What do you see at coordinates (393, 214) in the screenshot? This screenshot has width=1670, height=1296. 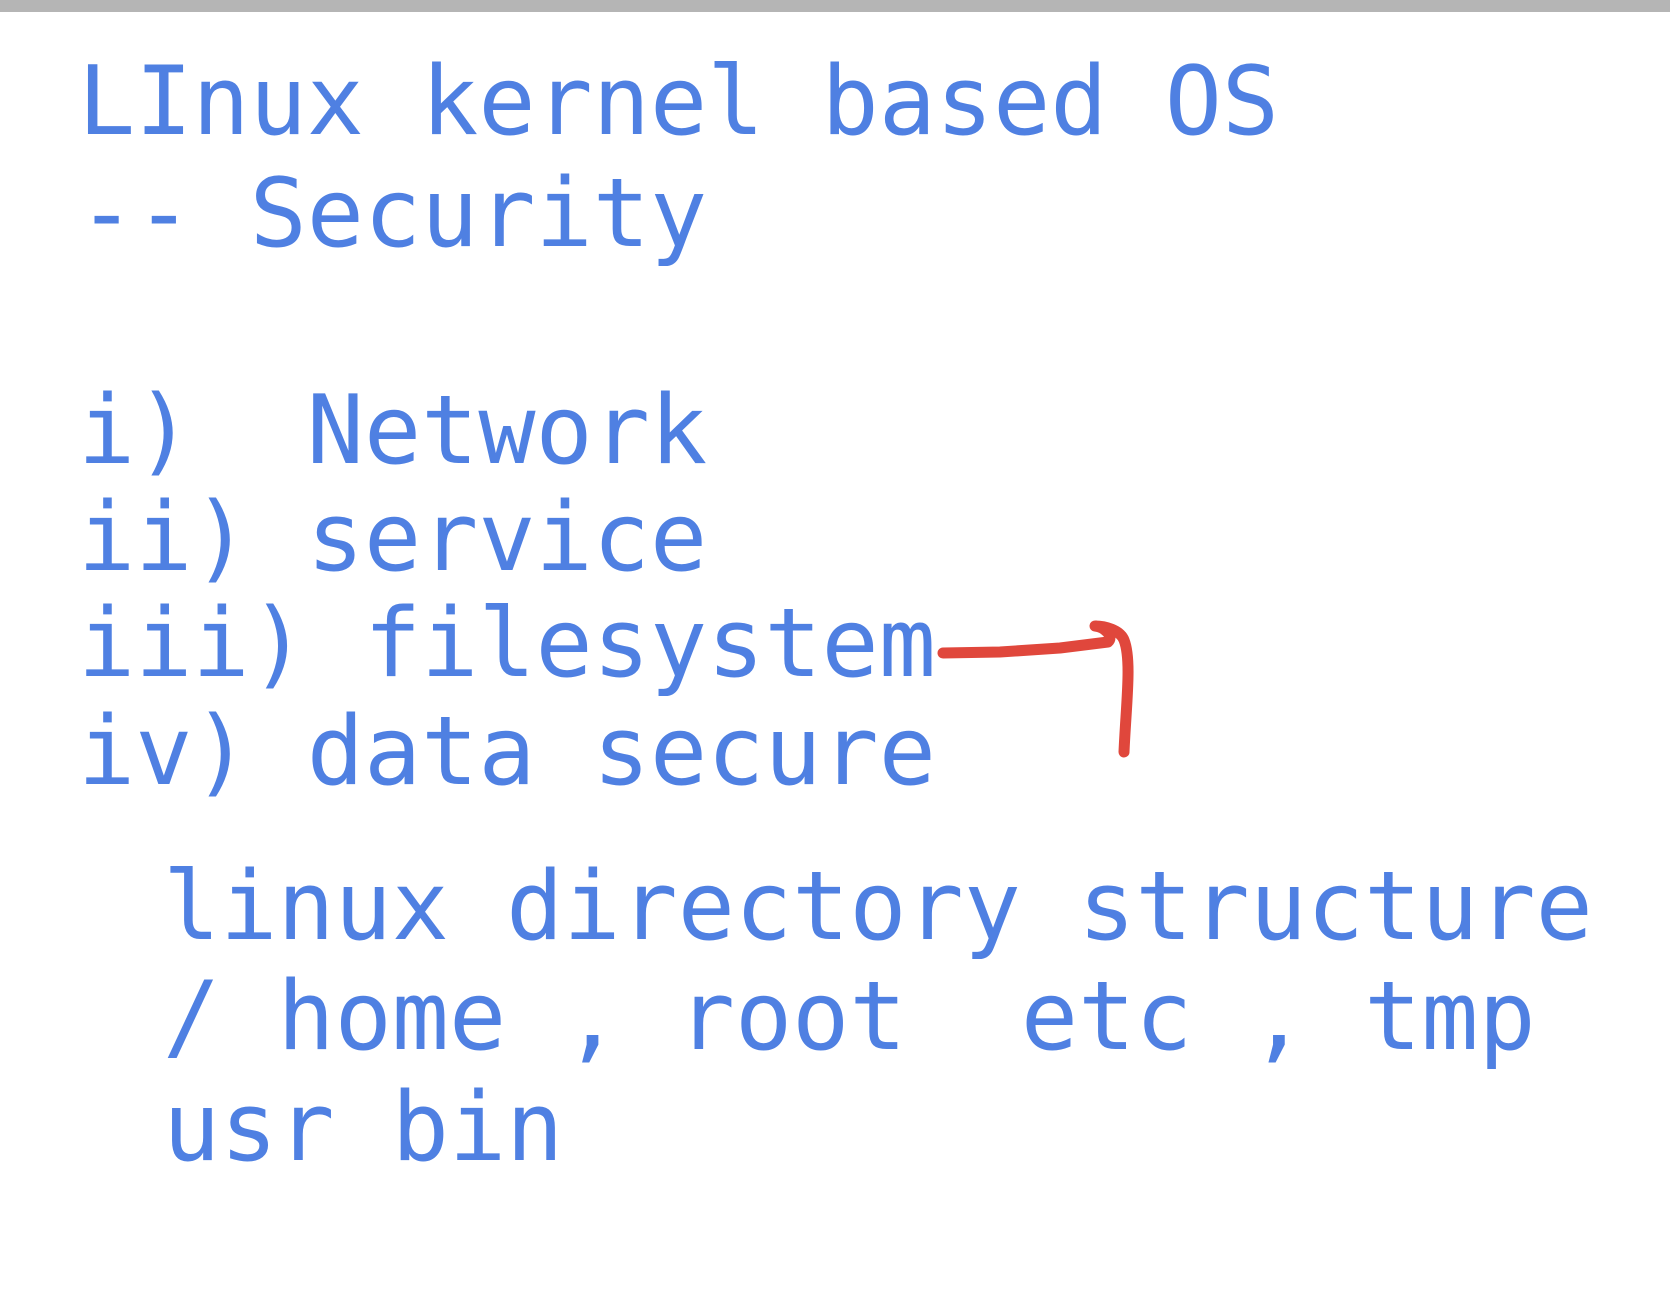 I see `note-title-line-2: -- Security` at bounding box center [393, 214].